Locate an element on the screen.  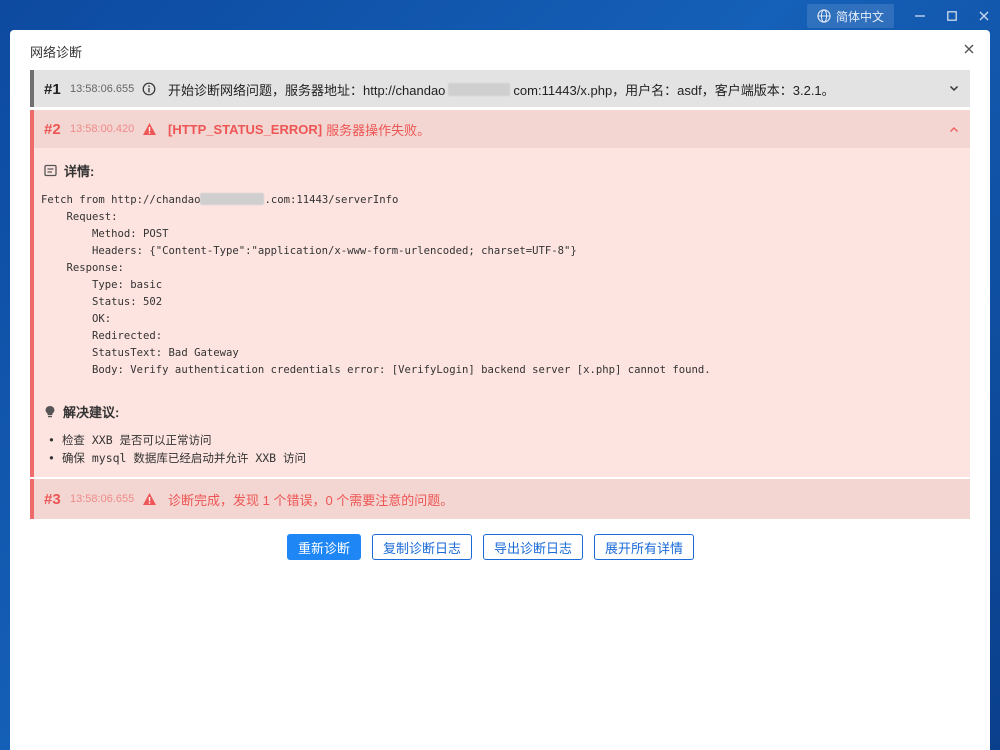
entry-number: #3 is located at coordinates (52, 499).